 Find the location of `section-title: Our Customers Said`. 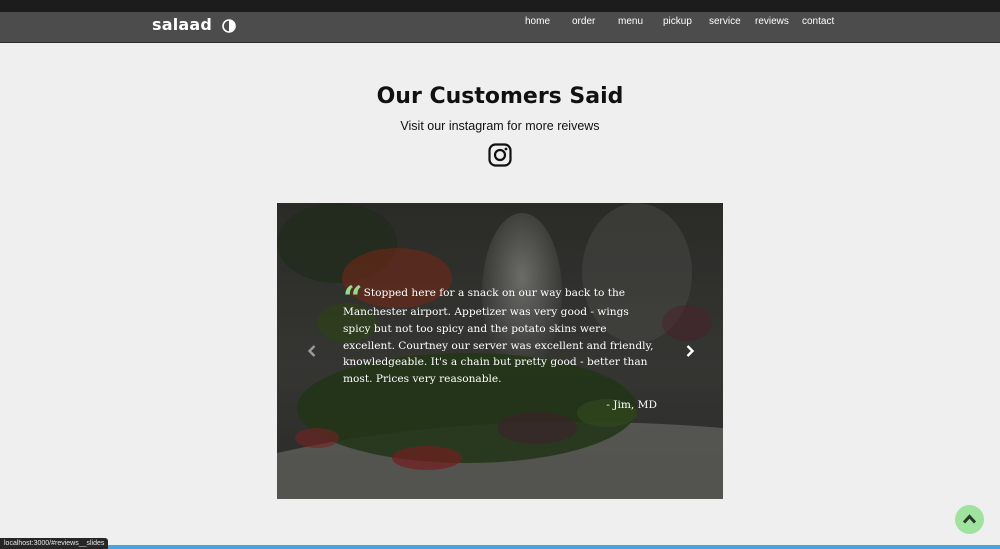

section-title: Our Customers Said is located at coordinates (500, 96).